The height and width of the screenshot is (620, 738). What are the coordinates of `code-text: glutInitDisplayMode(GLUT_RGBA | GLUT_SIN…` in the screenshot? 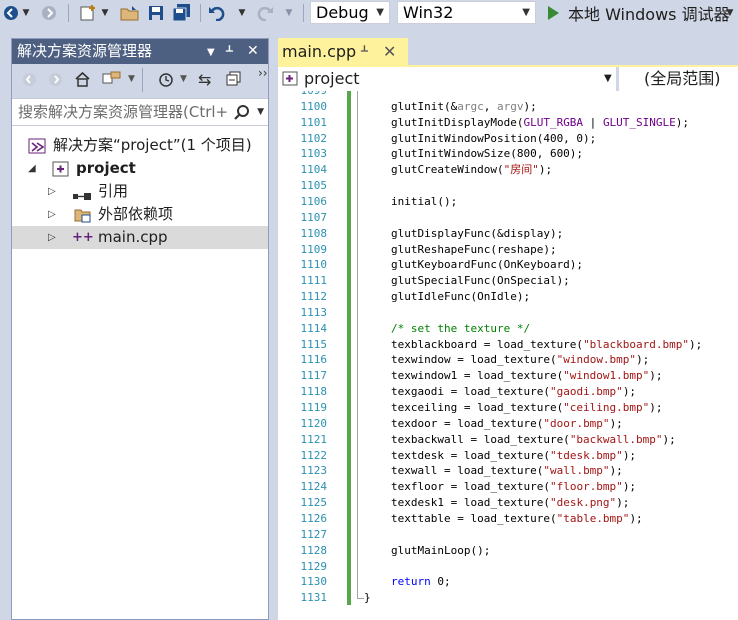 It's located at (540, 123).